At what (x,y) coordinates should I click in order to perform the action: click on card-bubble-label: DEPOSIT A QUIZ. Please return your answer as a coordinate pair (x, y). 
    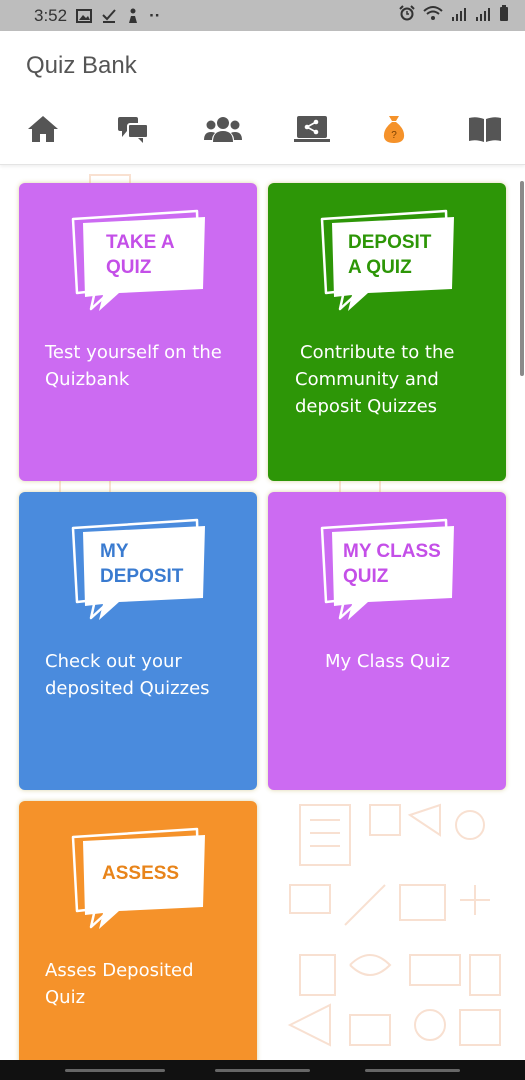
    Looking at the image, I should click on (398, 255).